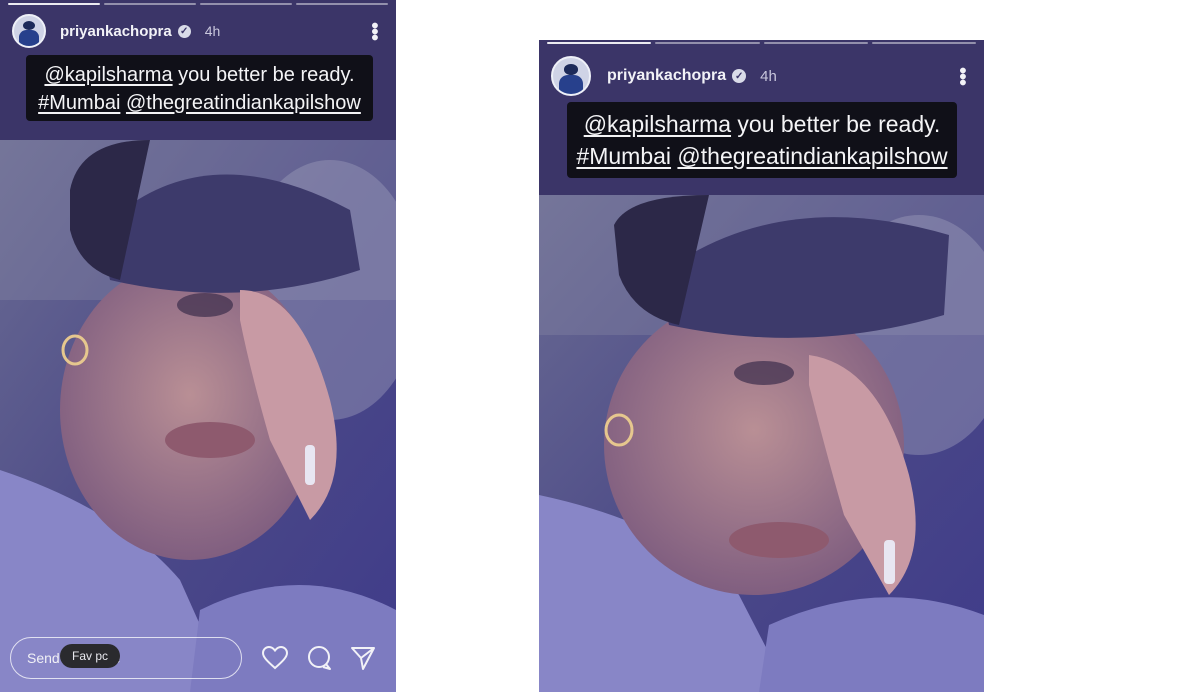 This screenshot has height=692, width=1200. I want to click on comment-icon, so click(319, 658).